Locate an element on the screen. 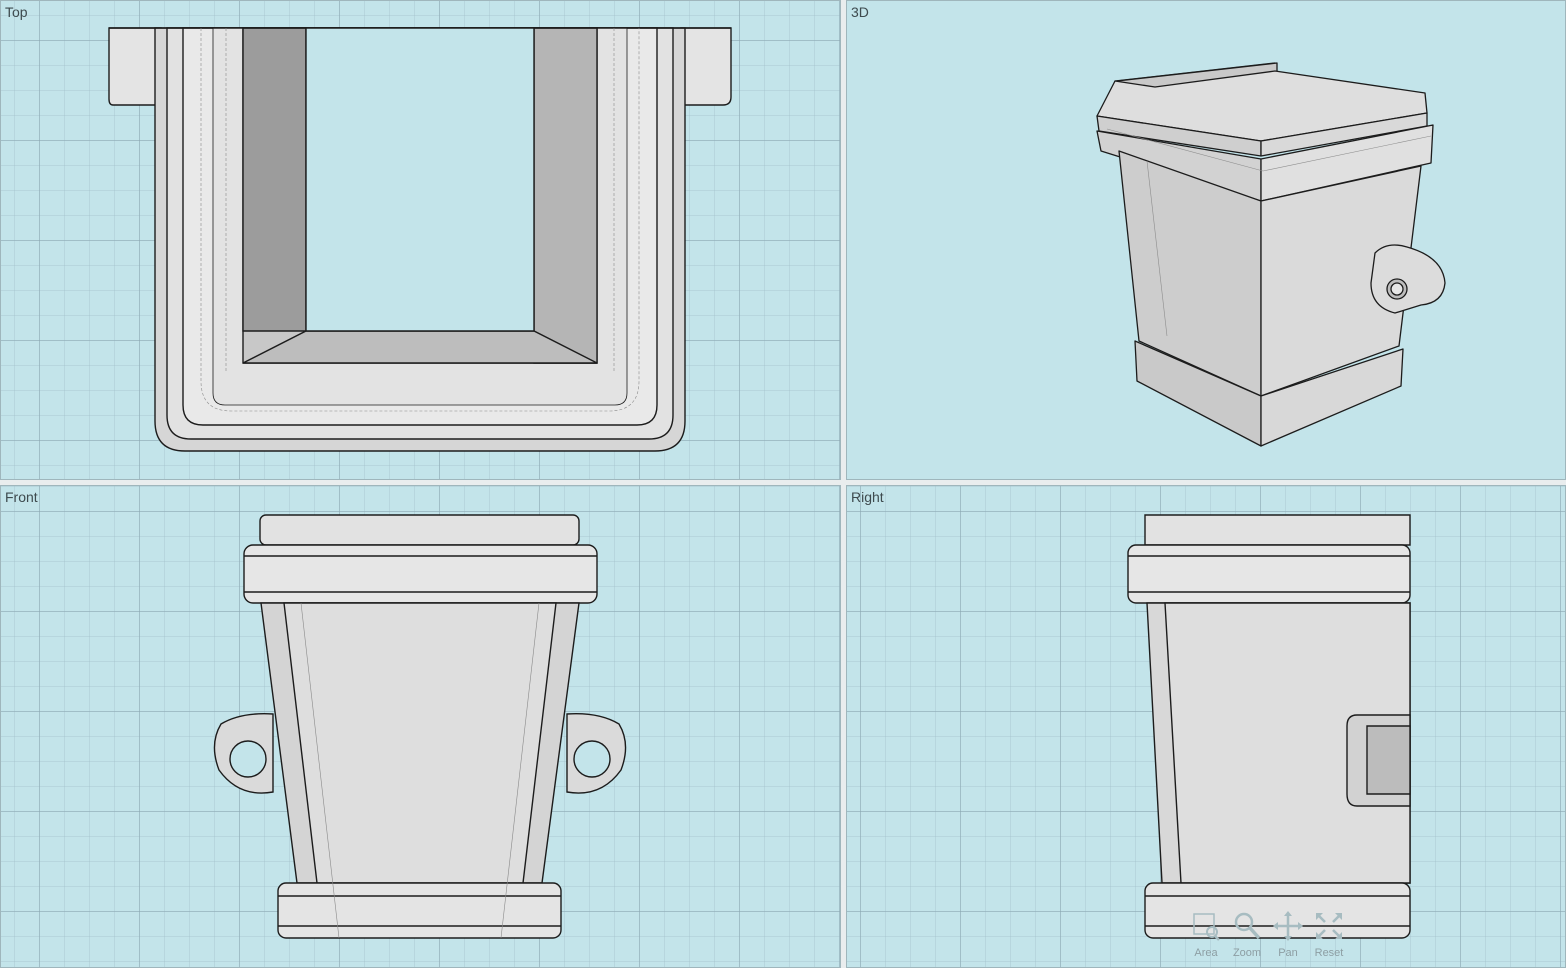  area-zoom-label: Area is located at coordinates (1206, 953).